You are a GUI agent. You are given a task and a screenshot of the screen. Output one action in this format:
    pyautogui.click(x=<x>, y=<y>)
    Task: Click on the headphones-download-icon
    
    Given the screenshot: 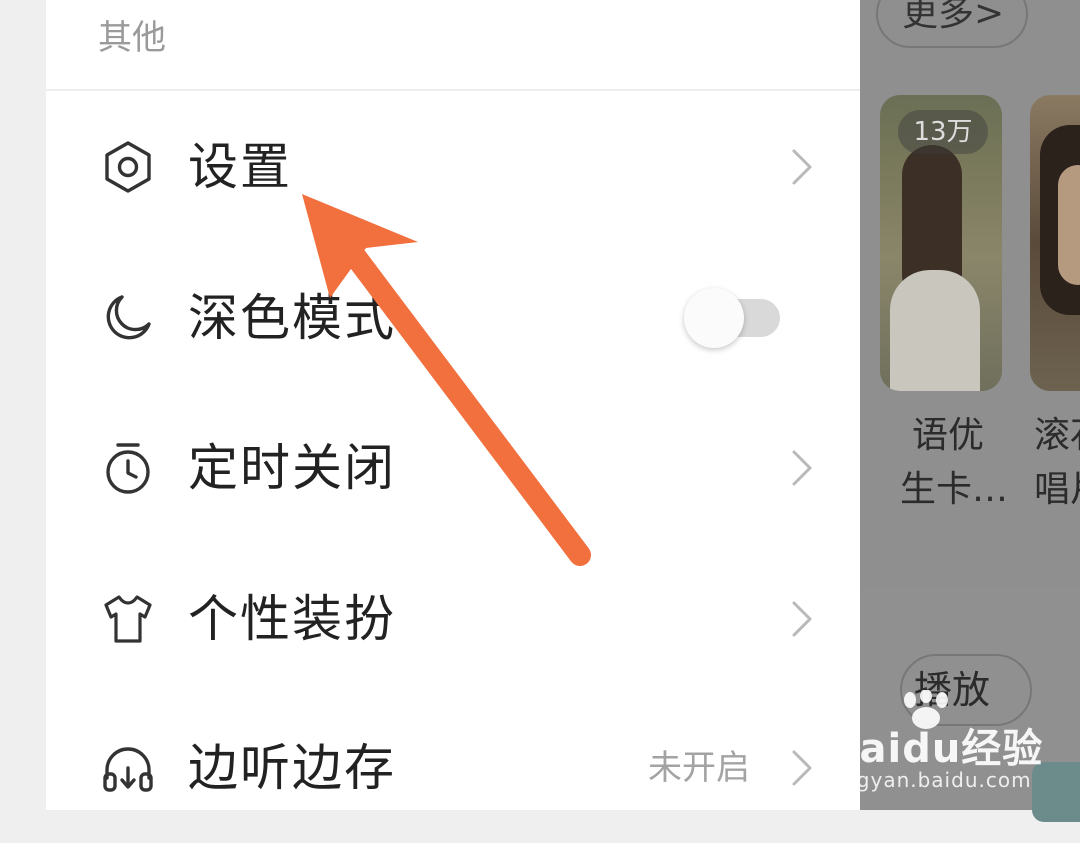 What is the action you would take?
    pyautogui.click(x=128, y=769)
    